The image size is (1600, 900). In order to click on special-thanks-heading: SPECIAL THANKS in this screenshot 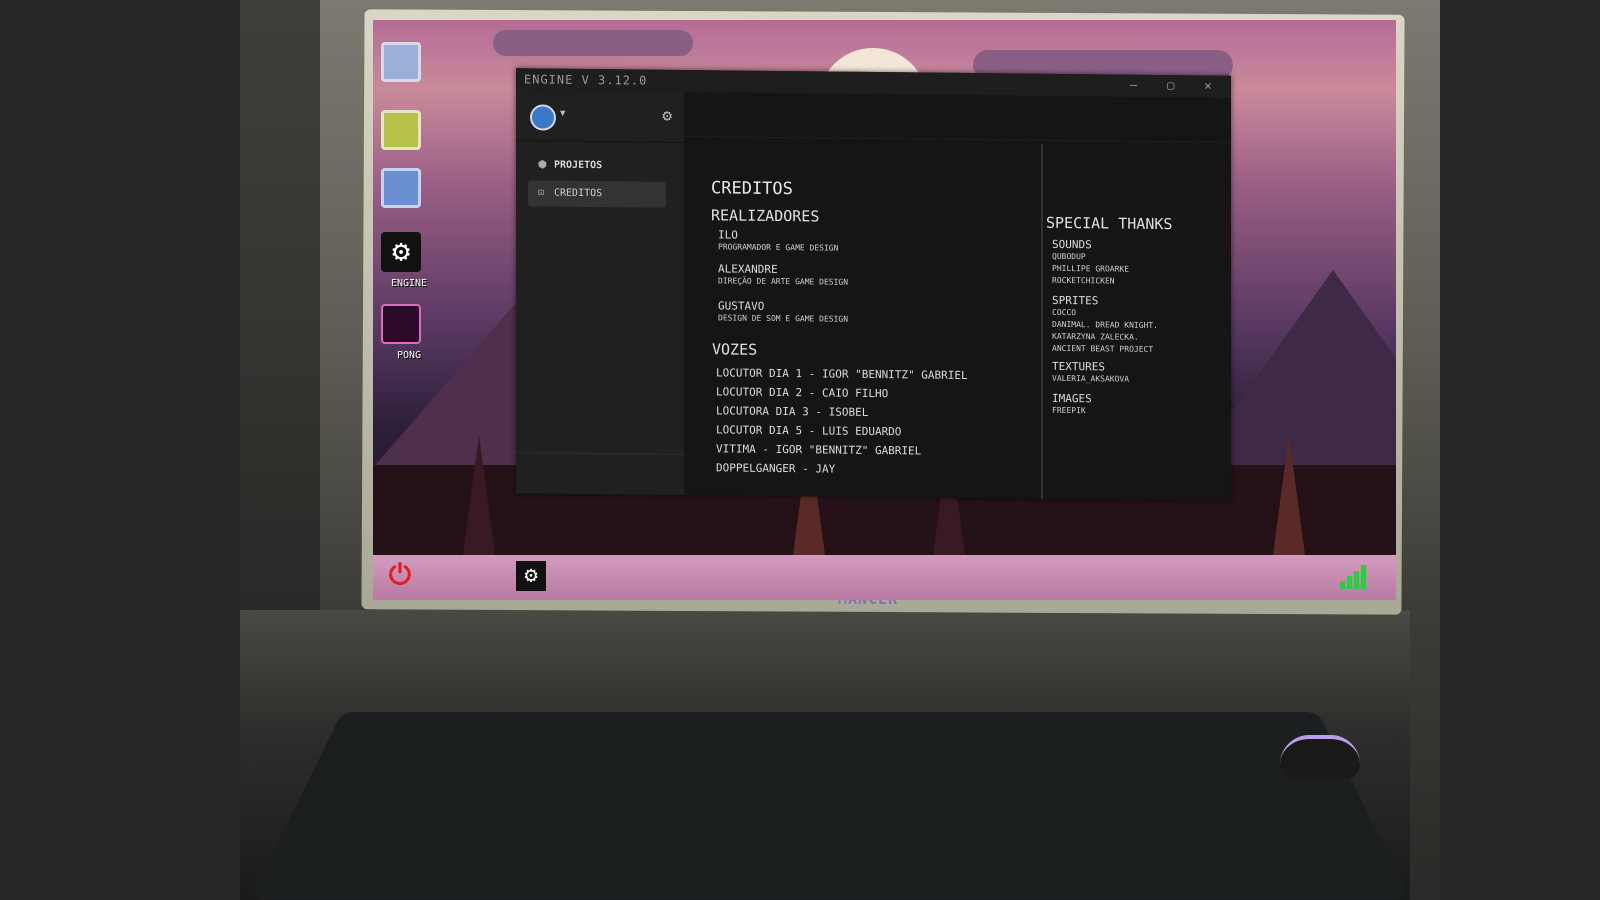, I will do `click(1109, 223)`.